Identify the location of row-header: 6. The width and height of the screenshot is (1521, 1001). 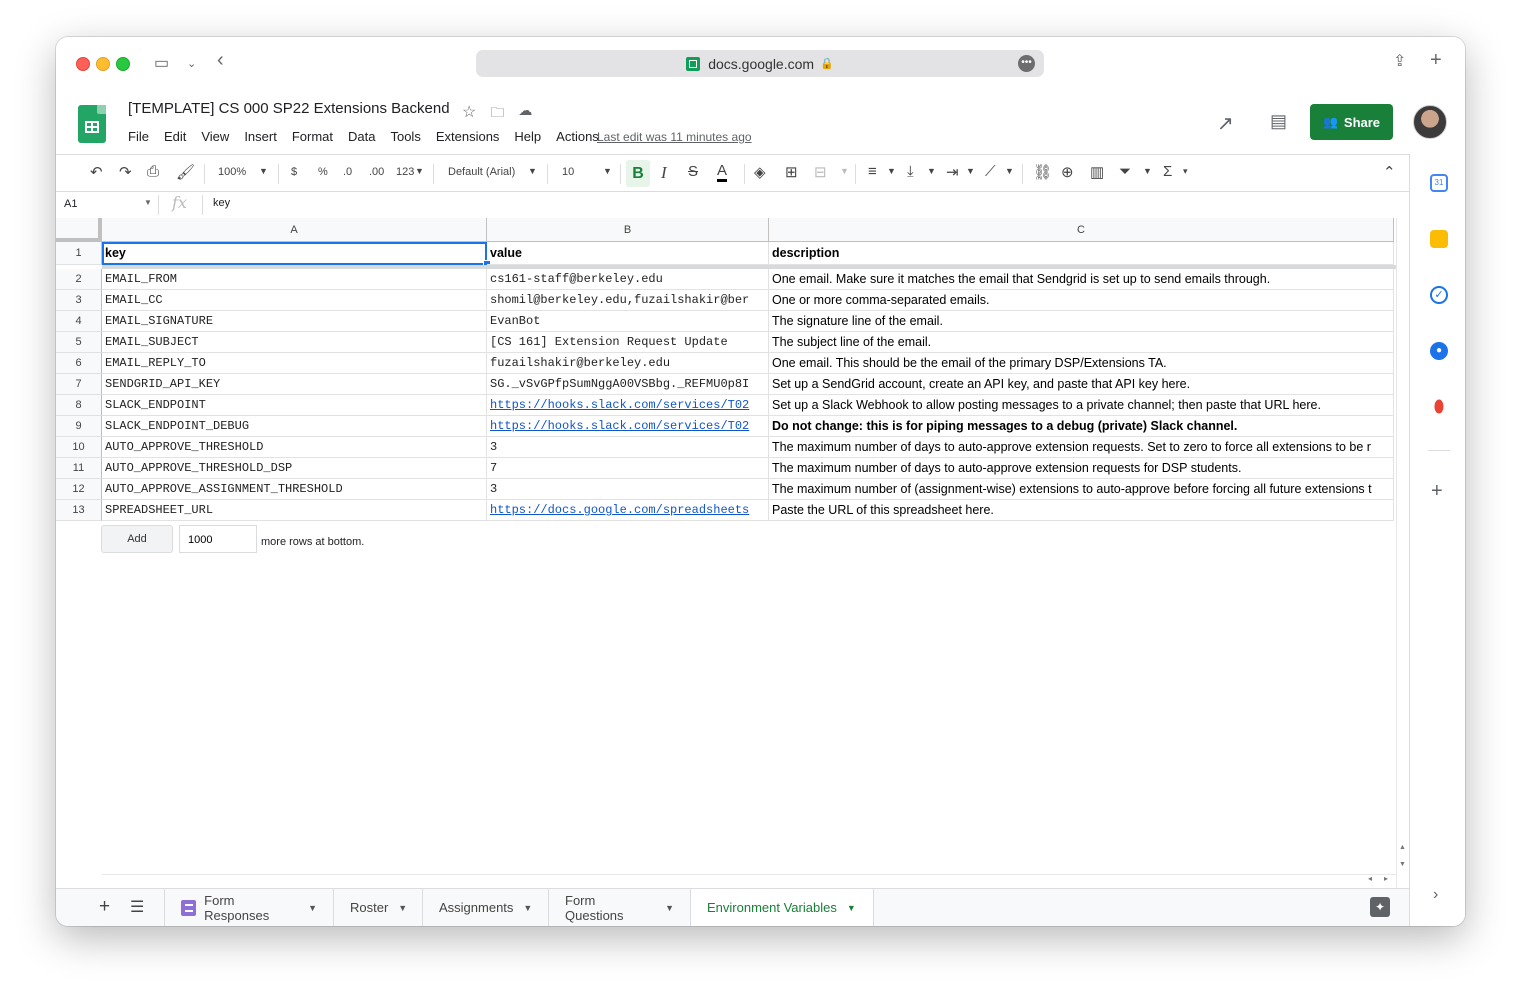
(79, 363).